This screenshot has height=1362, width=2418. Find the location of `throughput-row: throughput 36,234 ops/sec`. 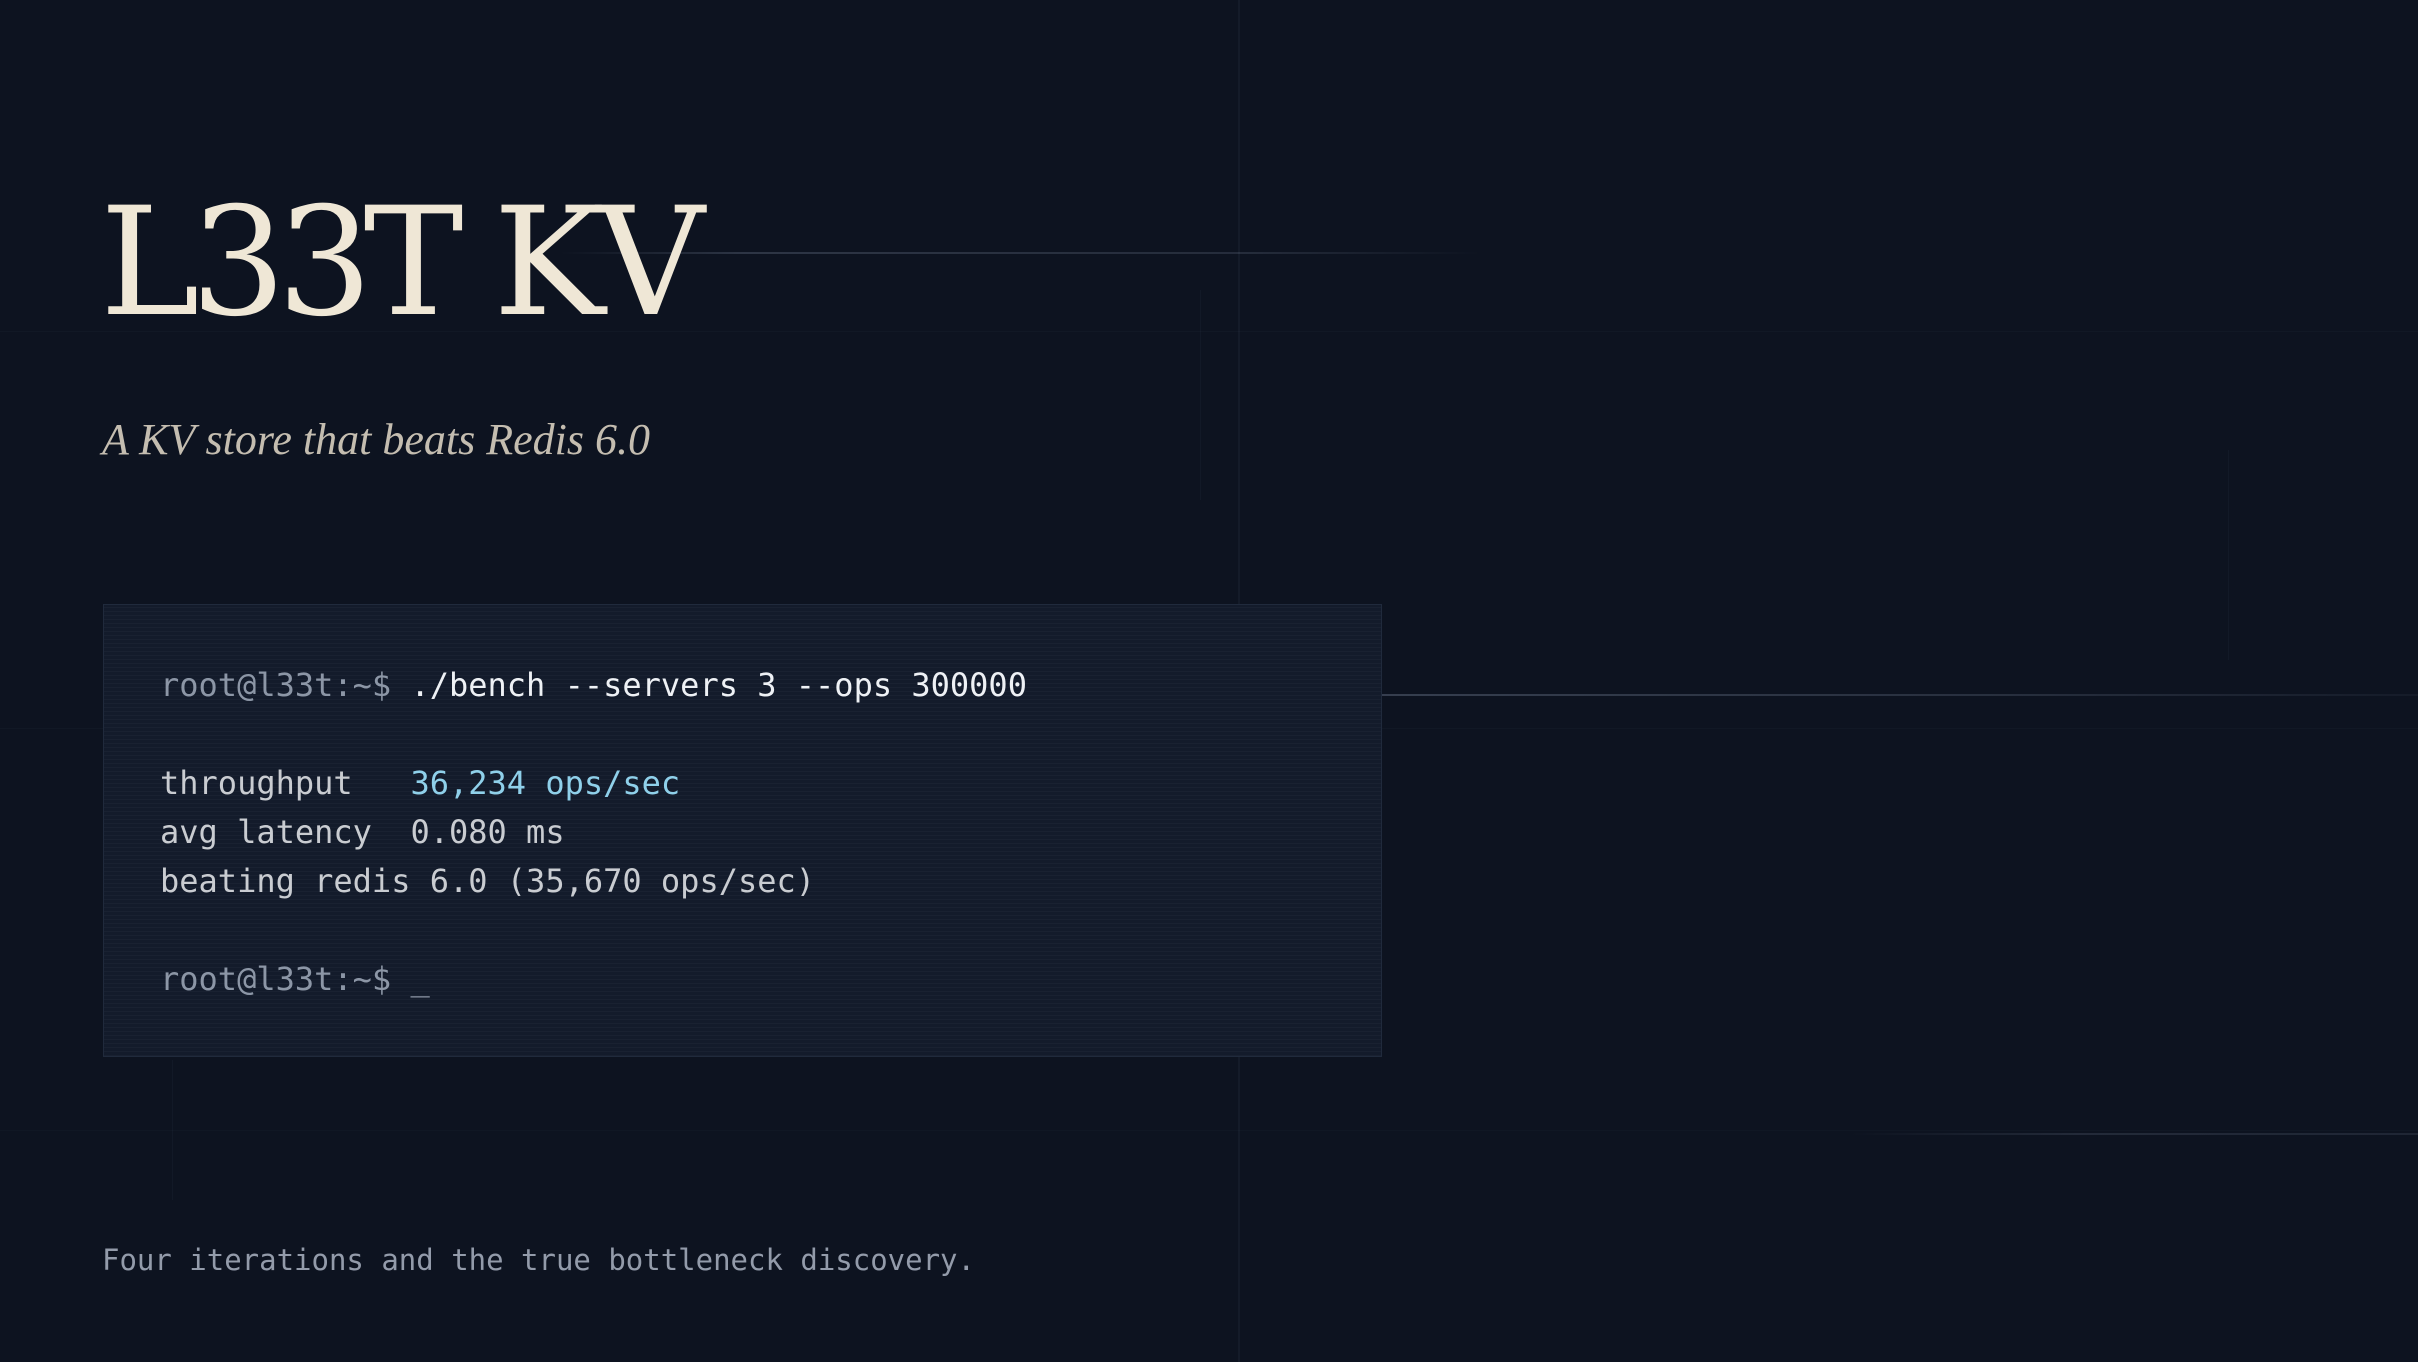

throughput-row: throughput 36,234 ops/sec is located at coordinates (420, 783).